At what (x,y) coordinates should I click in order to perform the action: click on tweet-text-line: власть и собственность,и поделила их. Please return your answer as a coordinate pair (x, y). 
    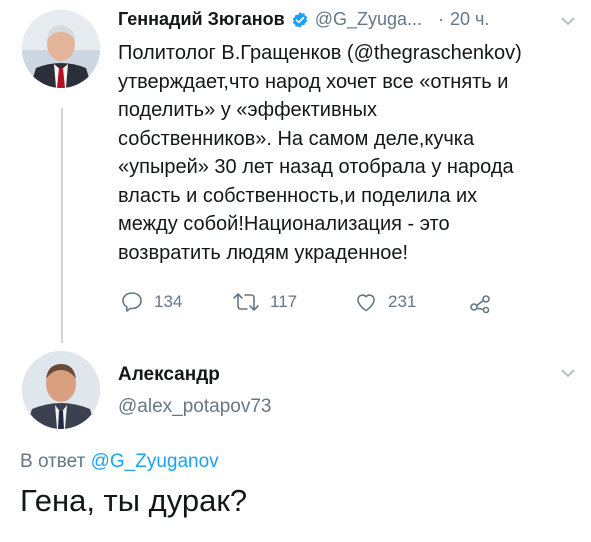
    Looking at the image, I should click on (298, 195).